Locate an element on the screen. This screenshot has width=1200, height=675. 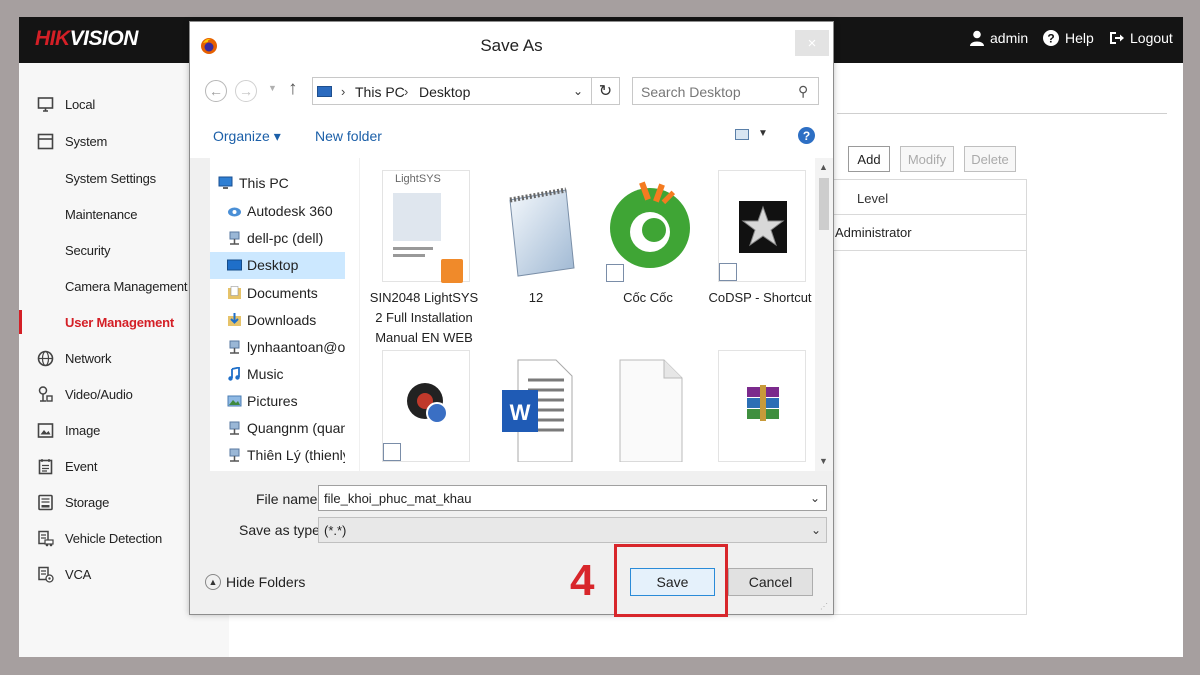
file-name-label: File name: is located at coordinates (289, 499).